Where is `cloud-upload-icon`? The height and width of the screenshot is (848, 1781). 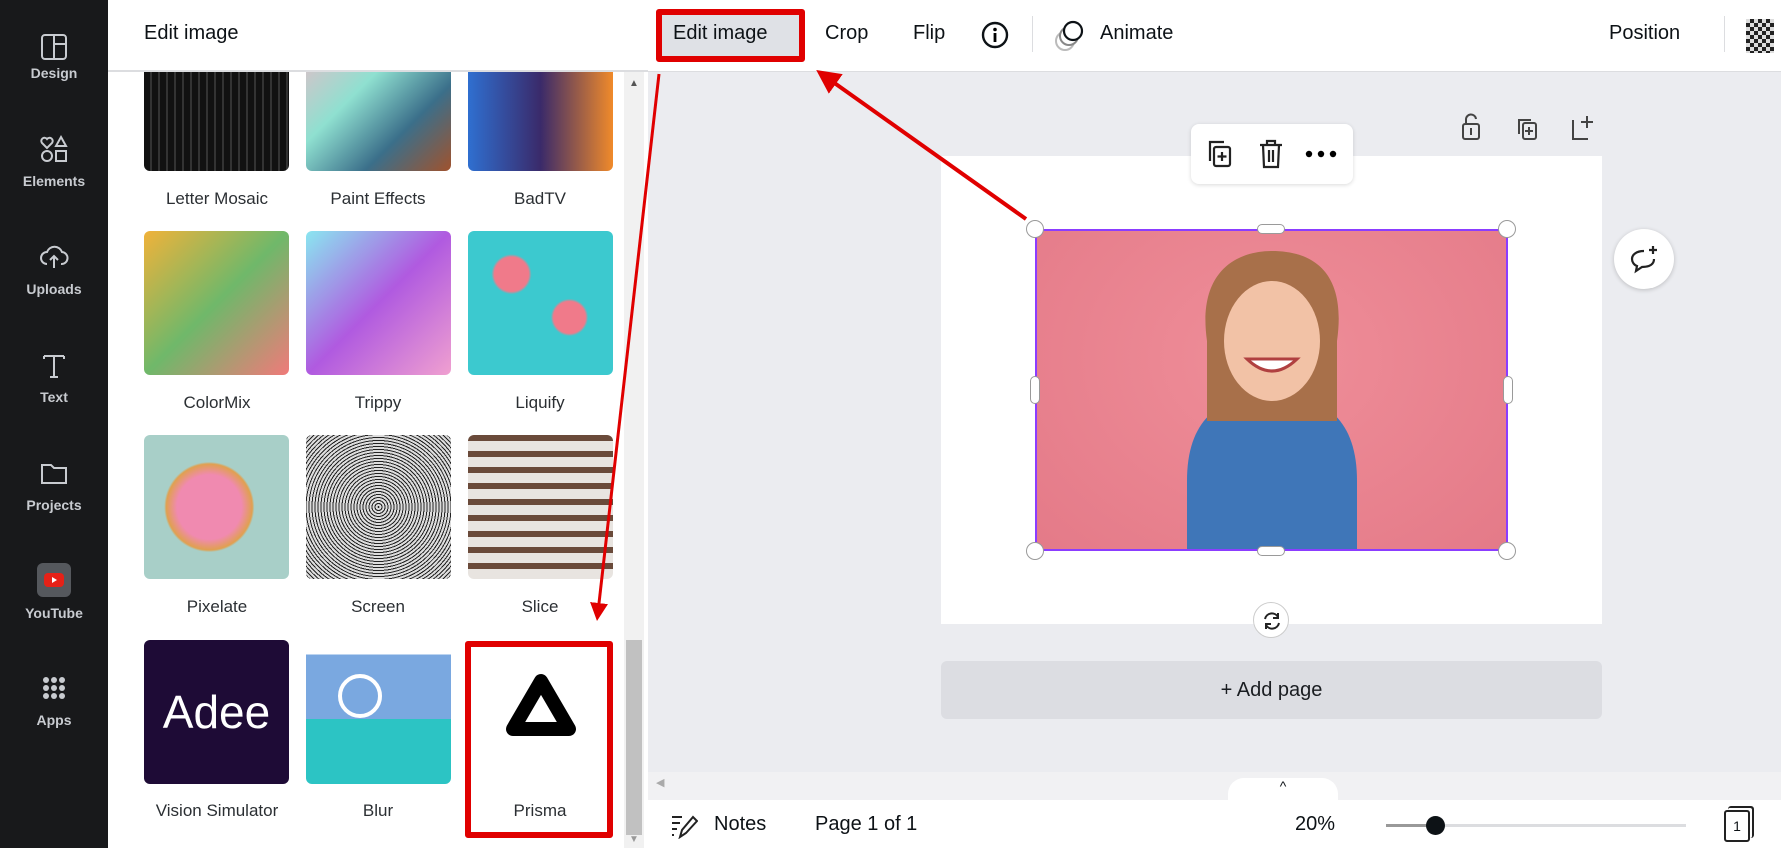 cloud-upload-icon is located at coordinates (54, 256).